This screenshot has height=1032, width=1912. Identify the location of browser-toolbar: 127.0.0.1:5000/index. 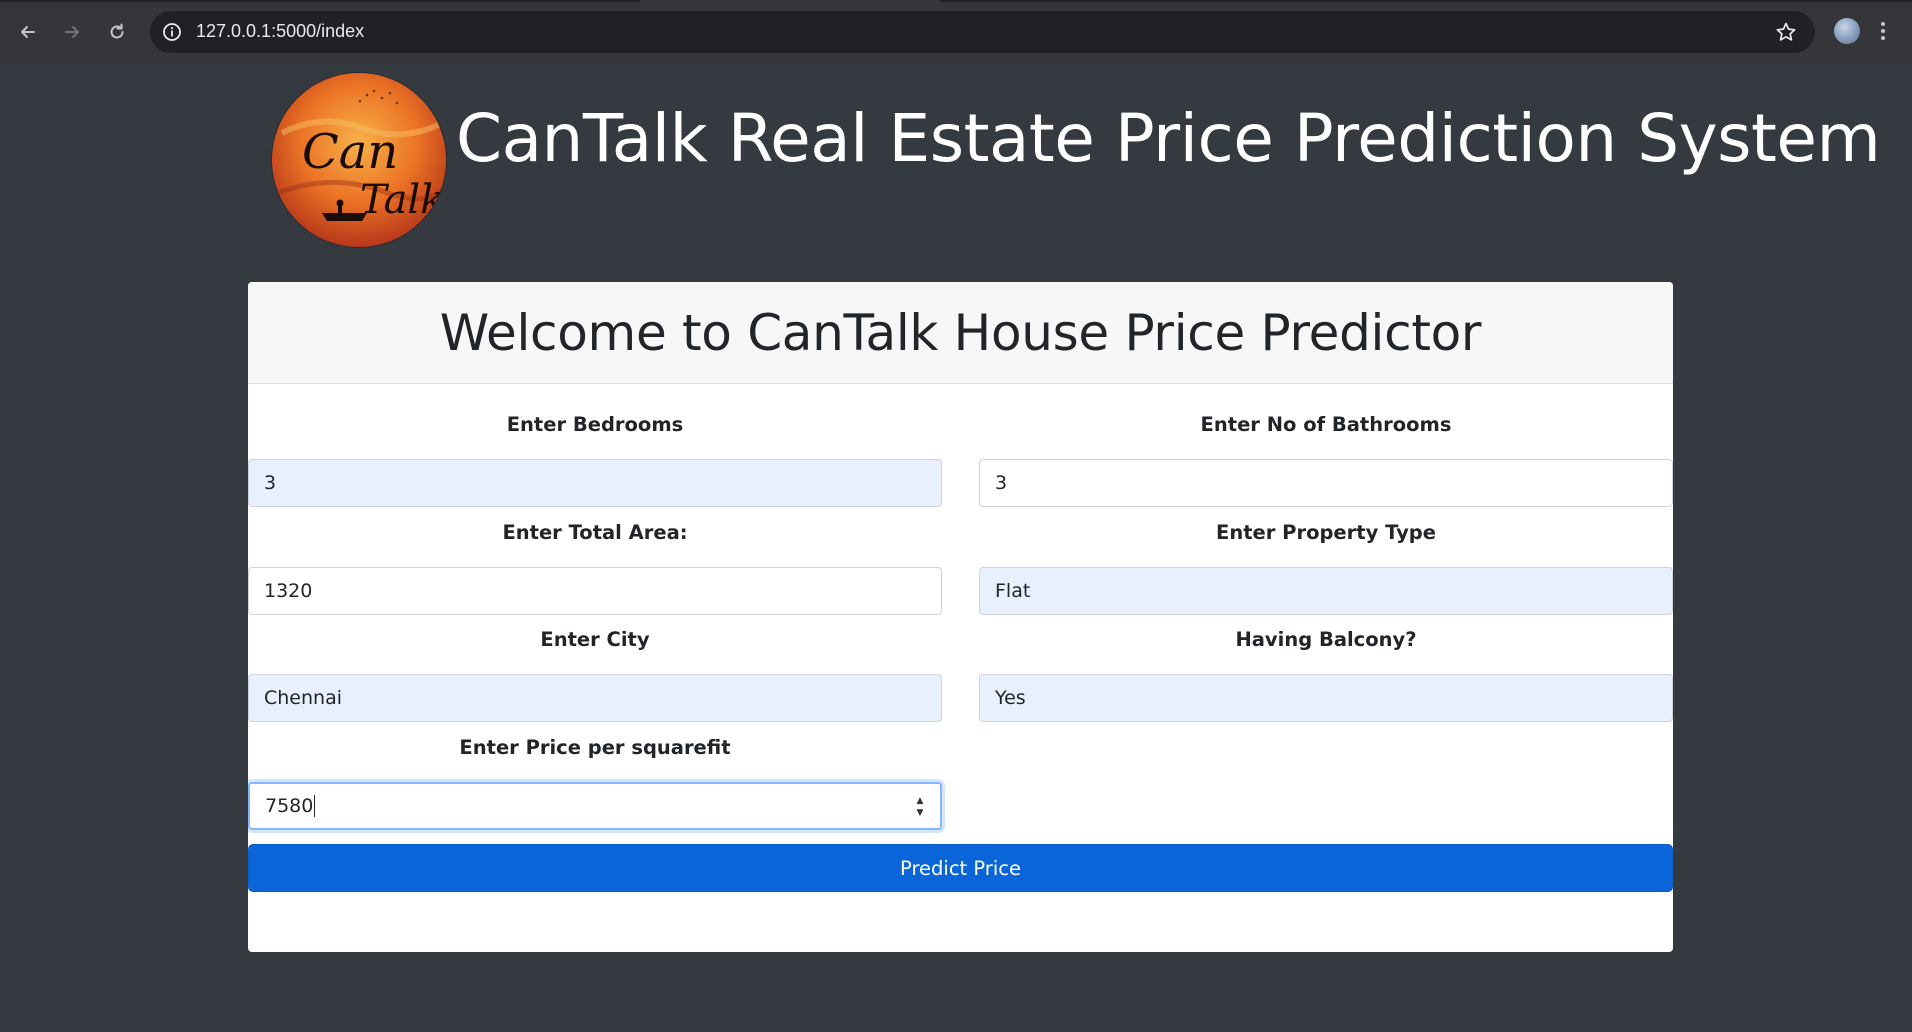
(956, 31).